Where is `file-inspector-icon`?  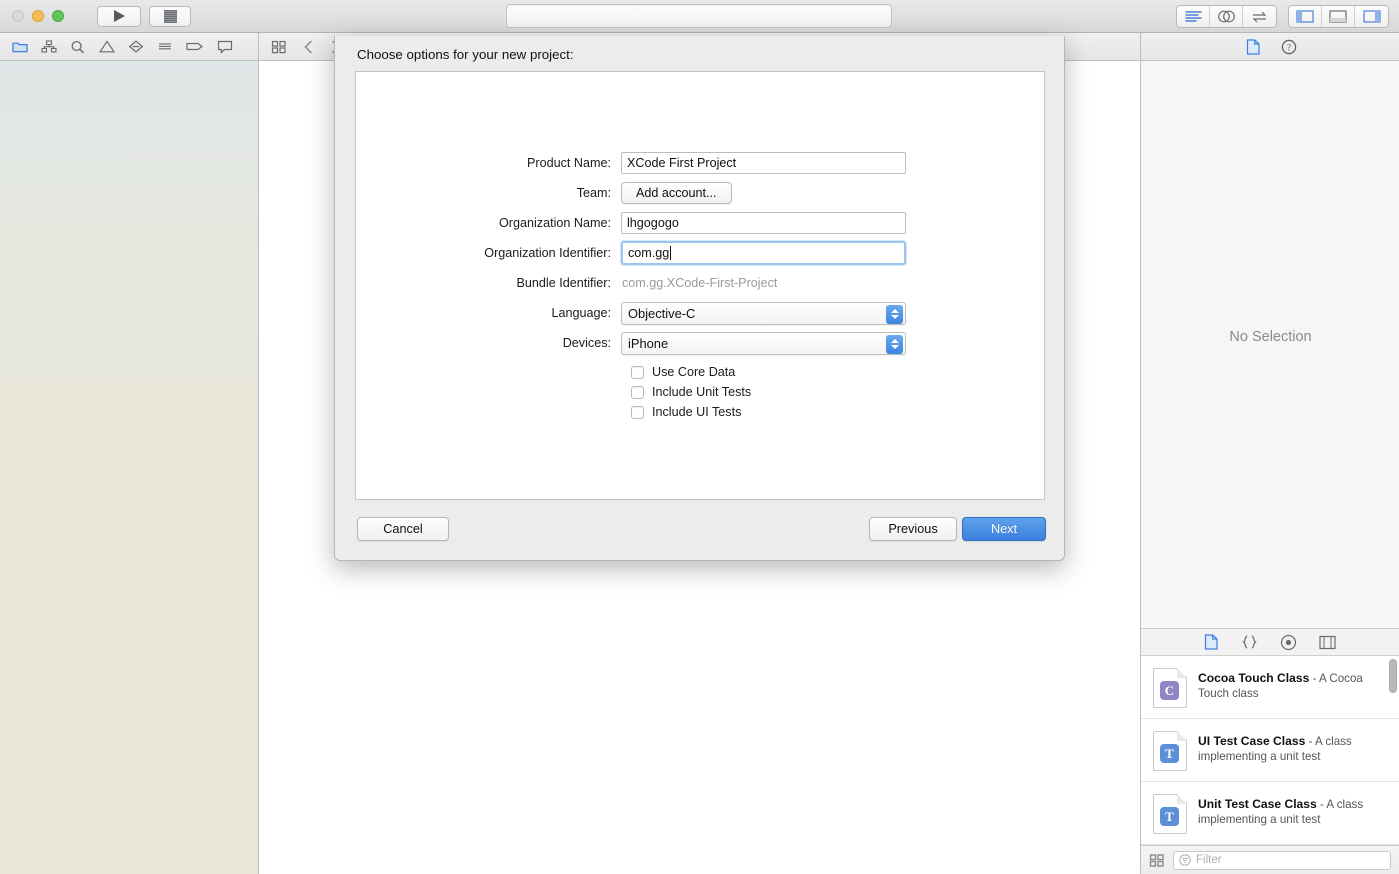
file-inspector-icon is located at coordinates (1253, 46).